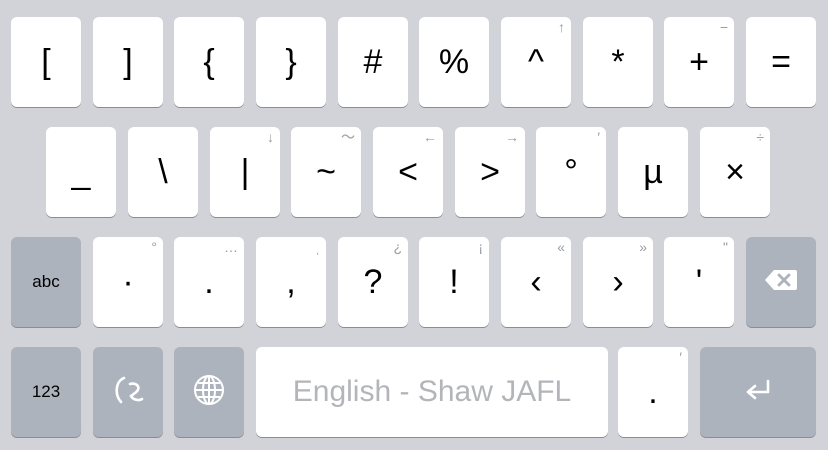 This screenshot has height=450, width=828. I want to click on abc-key: abc, so click(46, 282).